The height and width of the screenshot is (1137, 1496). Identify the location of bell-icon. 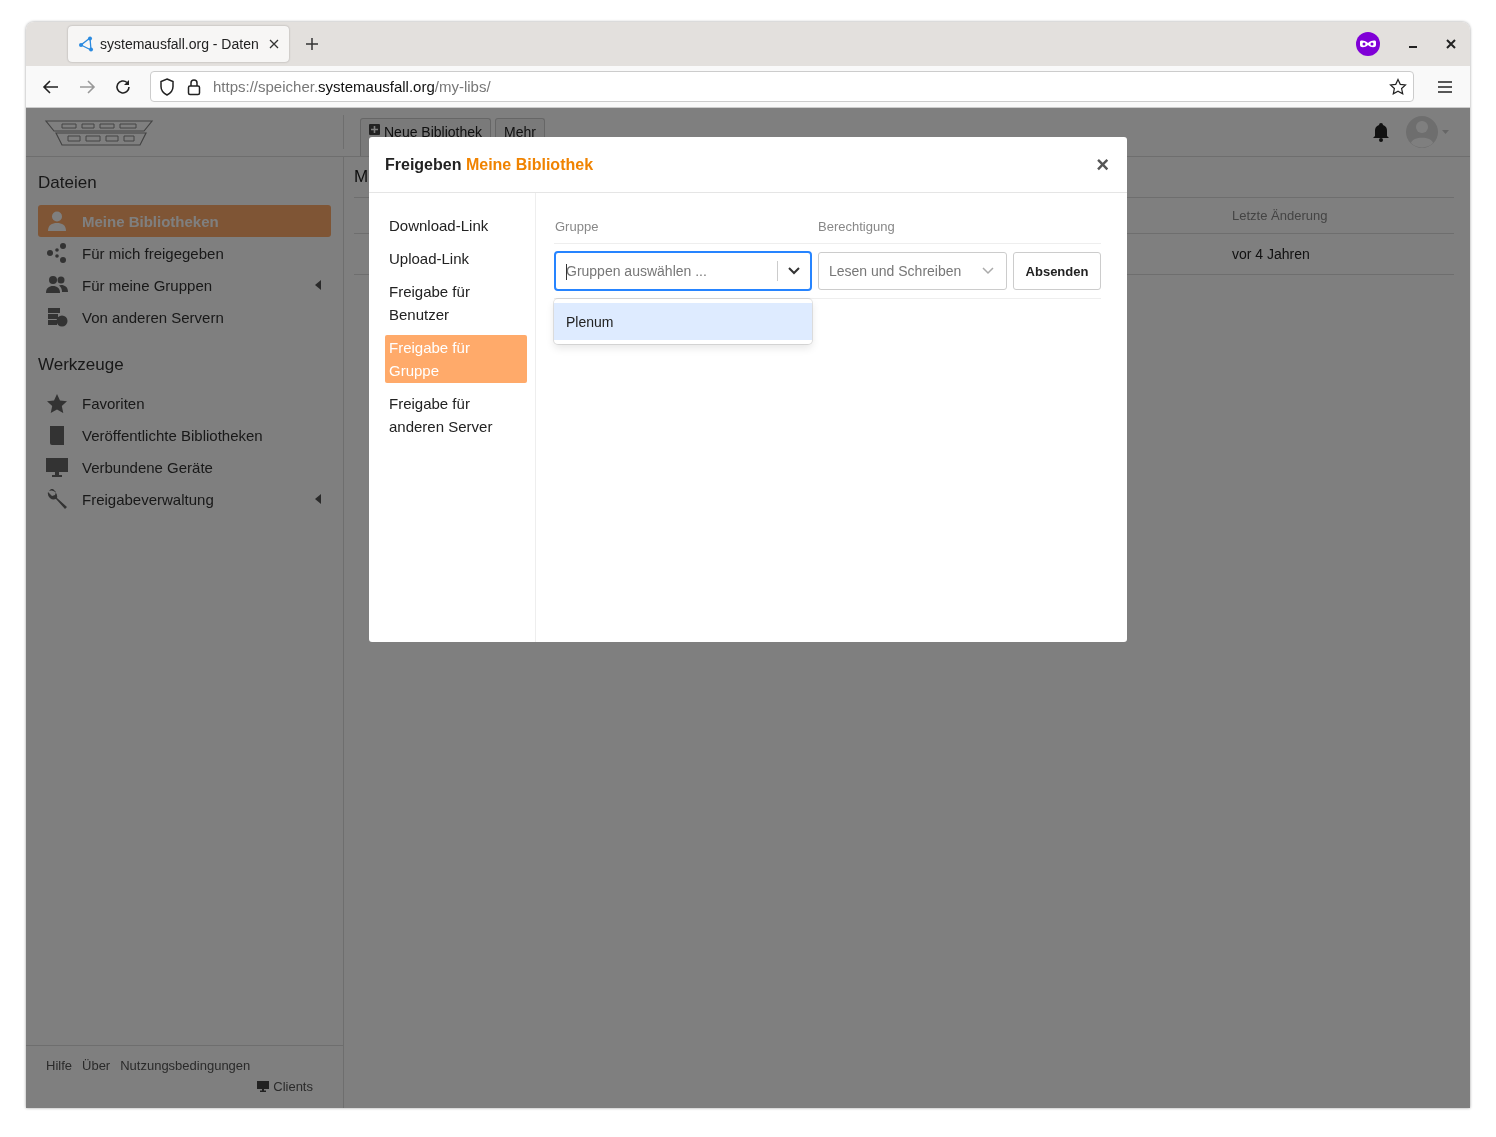
(1381, 132).